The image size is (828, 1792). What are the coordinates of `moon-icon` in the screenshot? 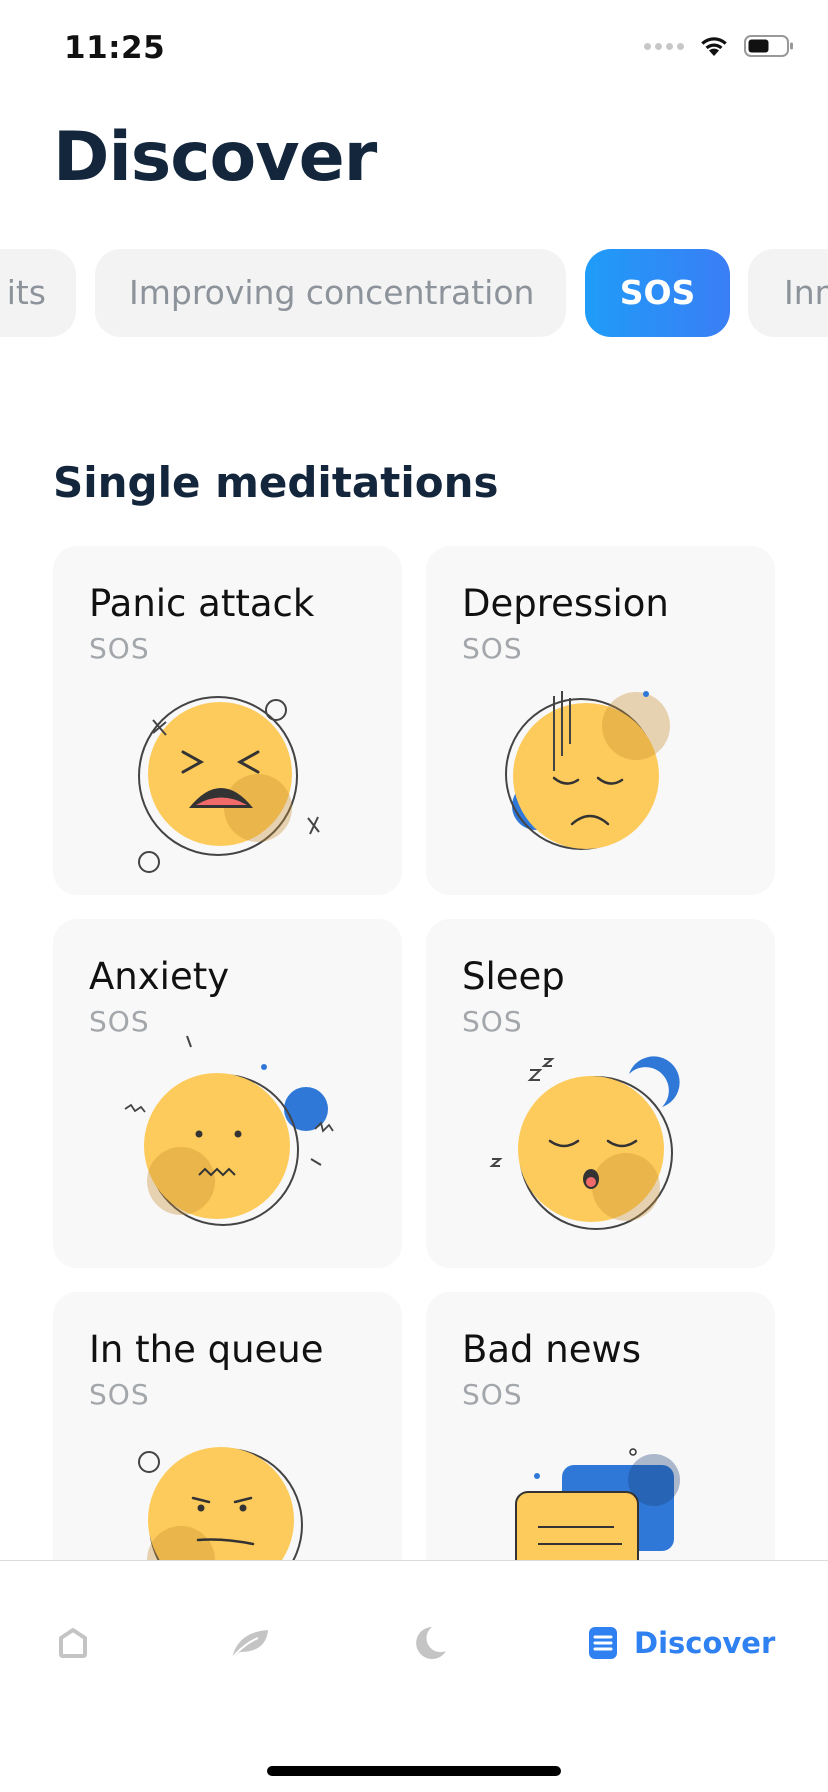 It's located at (431, 1643).